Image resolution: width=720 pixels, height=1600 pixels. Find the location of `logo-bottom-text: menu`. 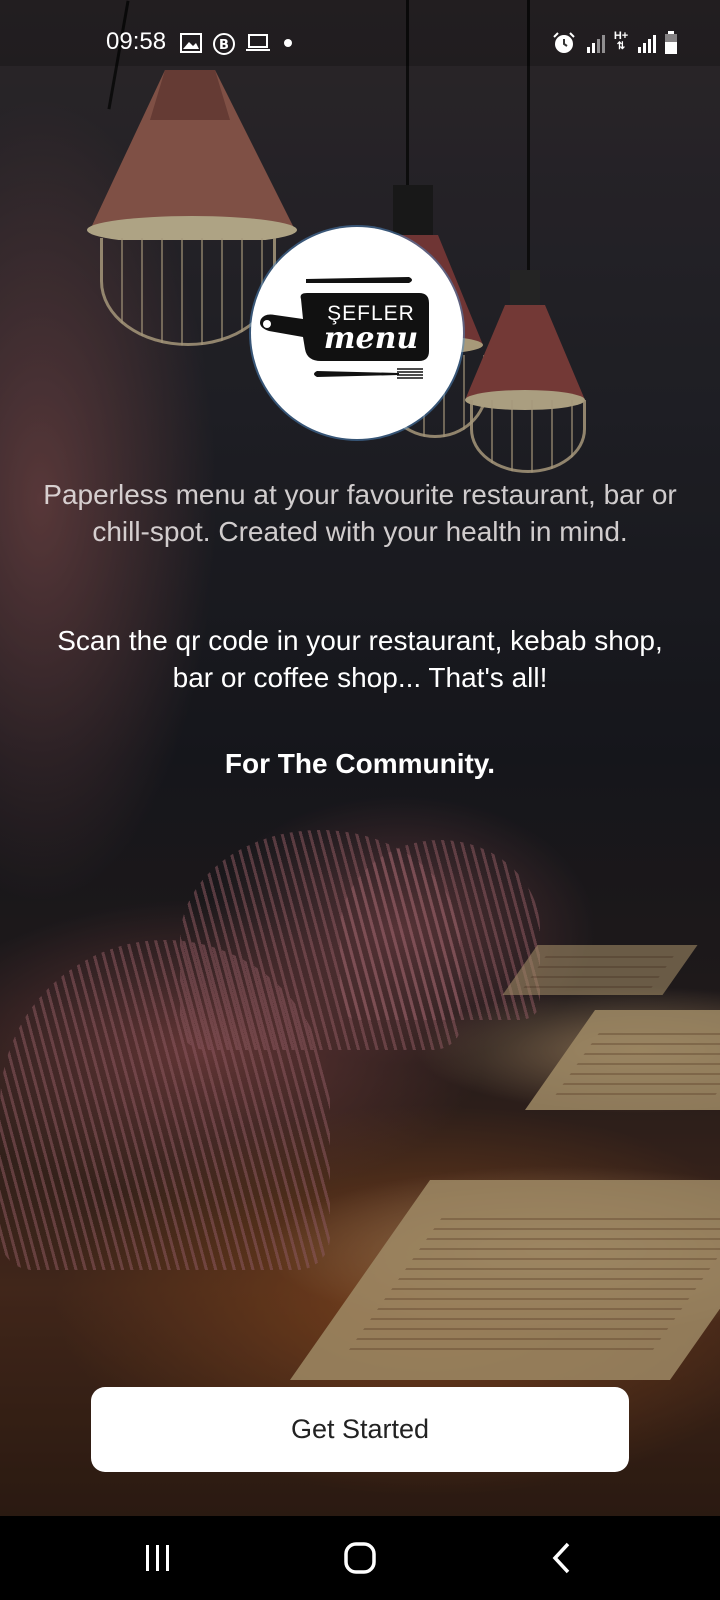

logo-bottom-text: menu is located at coordinates (371, 338).